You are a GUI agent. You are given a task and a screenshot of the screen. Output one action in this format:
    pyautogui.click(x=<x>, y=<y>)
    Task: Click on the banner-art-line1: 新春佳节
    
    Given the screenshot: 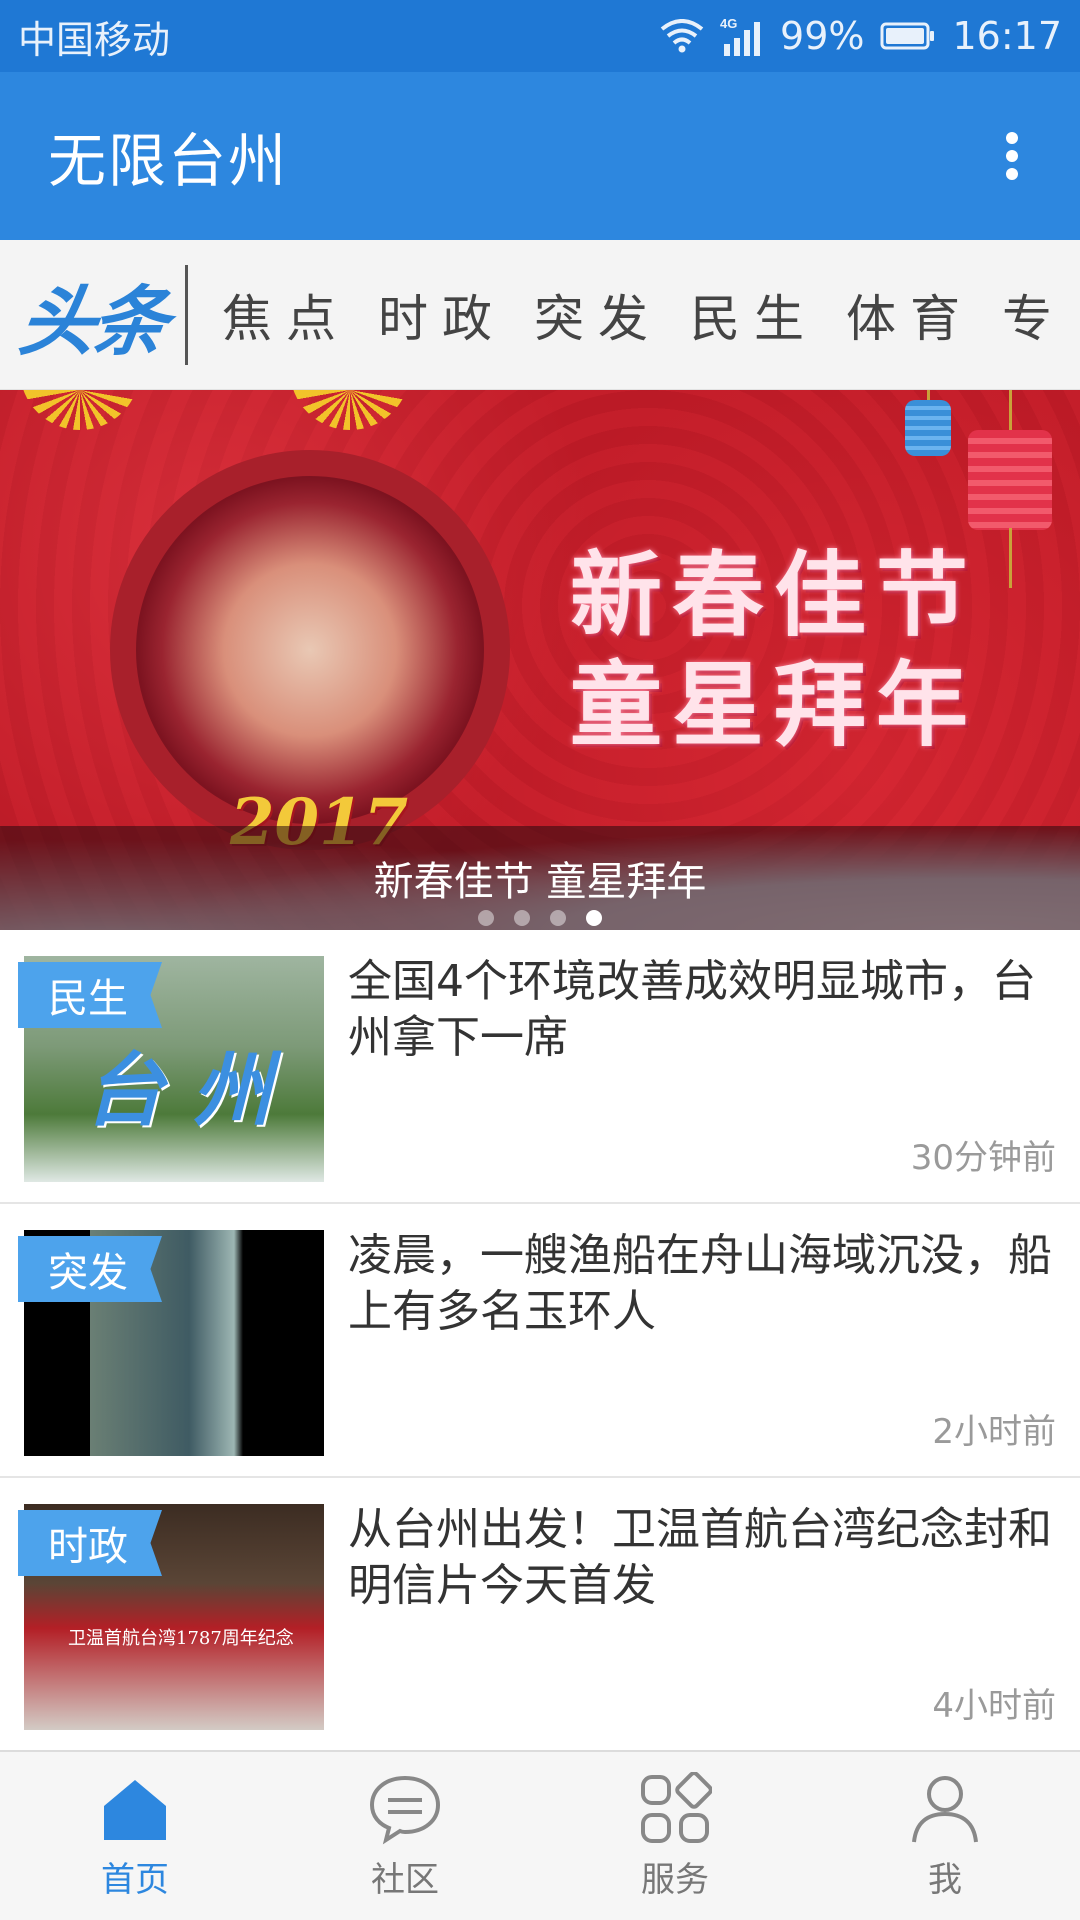 What is the action you would take?
    pyautogui.click(x=774, y=595)
    